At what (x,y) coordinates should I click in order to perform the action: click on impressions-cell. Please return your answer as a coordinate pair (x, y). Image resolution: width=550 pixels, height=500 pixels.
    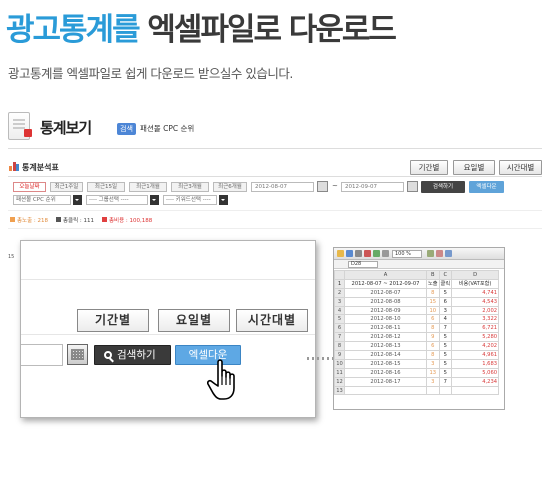
    Looking at the image, I should click on (433, 390).